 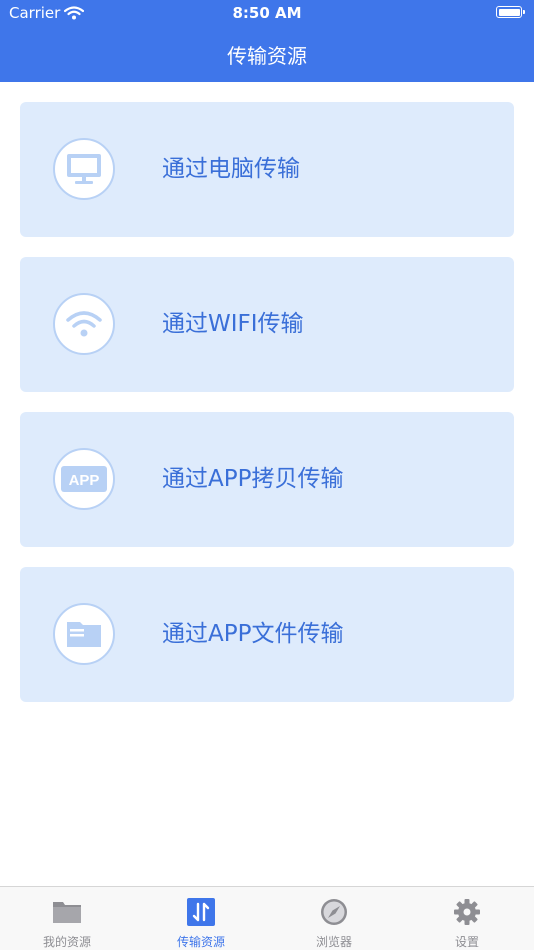 I want to click on tab-label: 传输资源, so click(x=200, y=942).